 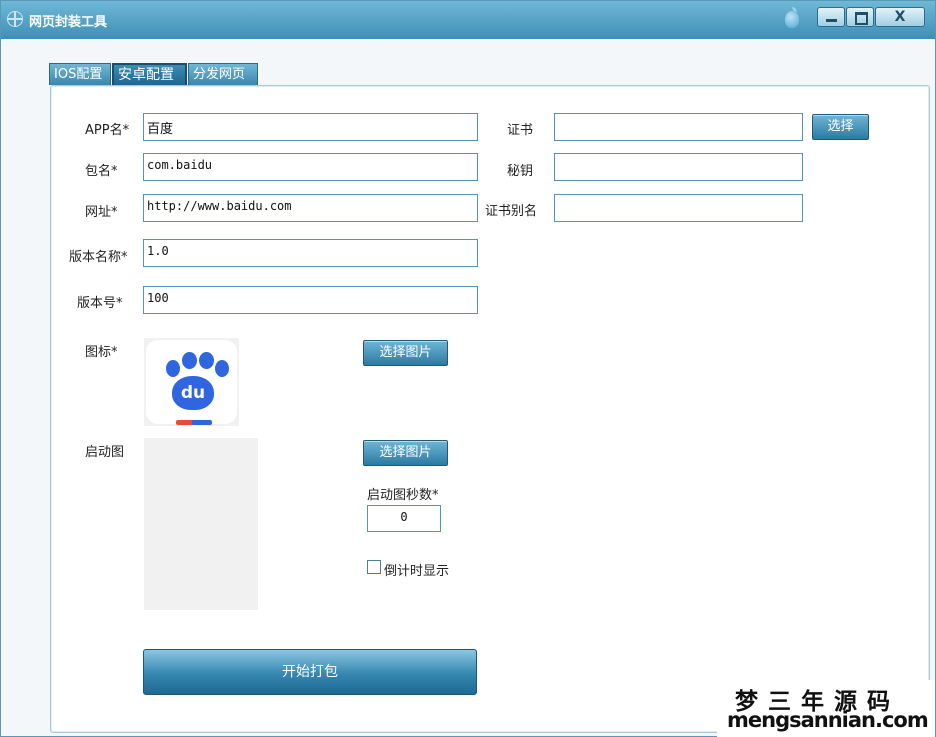 I want to click on app-name-label: APP名*, so click(x=107, y=130).